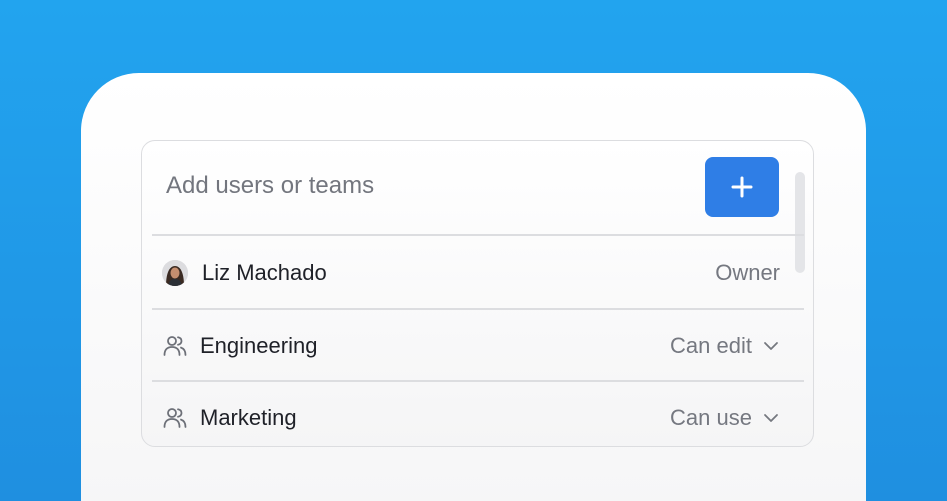  Describe the element at coordinates (175, 273) in the screenshot. I see `avatar` at that location.